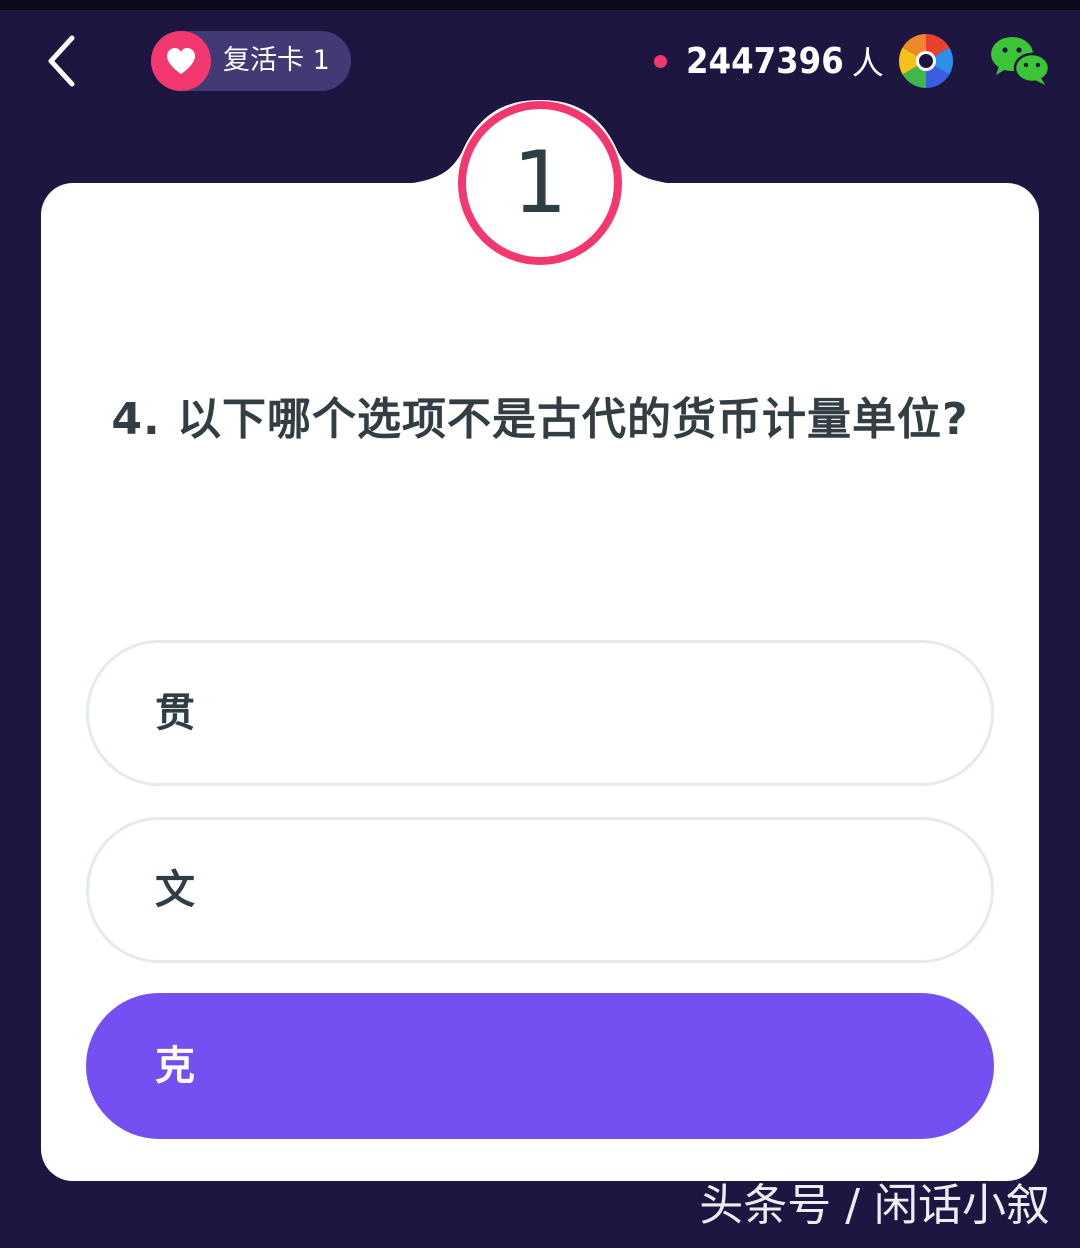 The width and height of the screenshot is (1080, 1248). What do you see at coordinates (540, 713) in the screenshot?
I see `answer-option: 贯` at bounding box center [540, 713].